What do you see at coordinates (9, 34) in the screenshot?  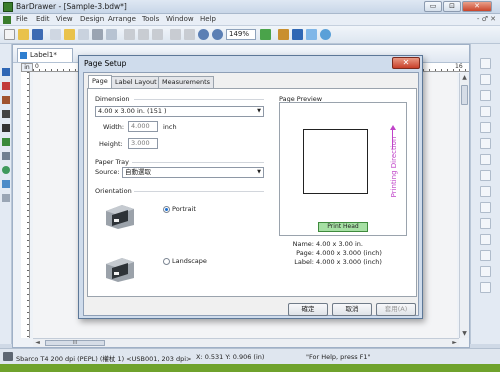 I see `new-icon` at bounding box center [9, 34].